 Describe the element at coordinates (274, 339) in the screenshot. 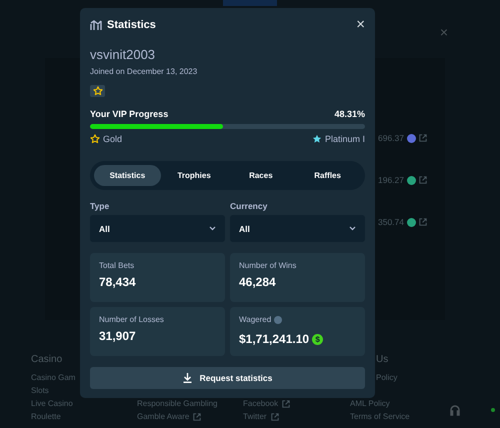

I see `stat-value: $1,71,241.10` at that location.